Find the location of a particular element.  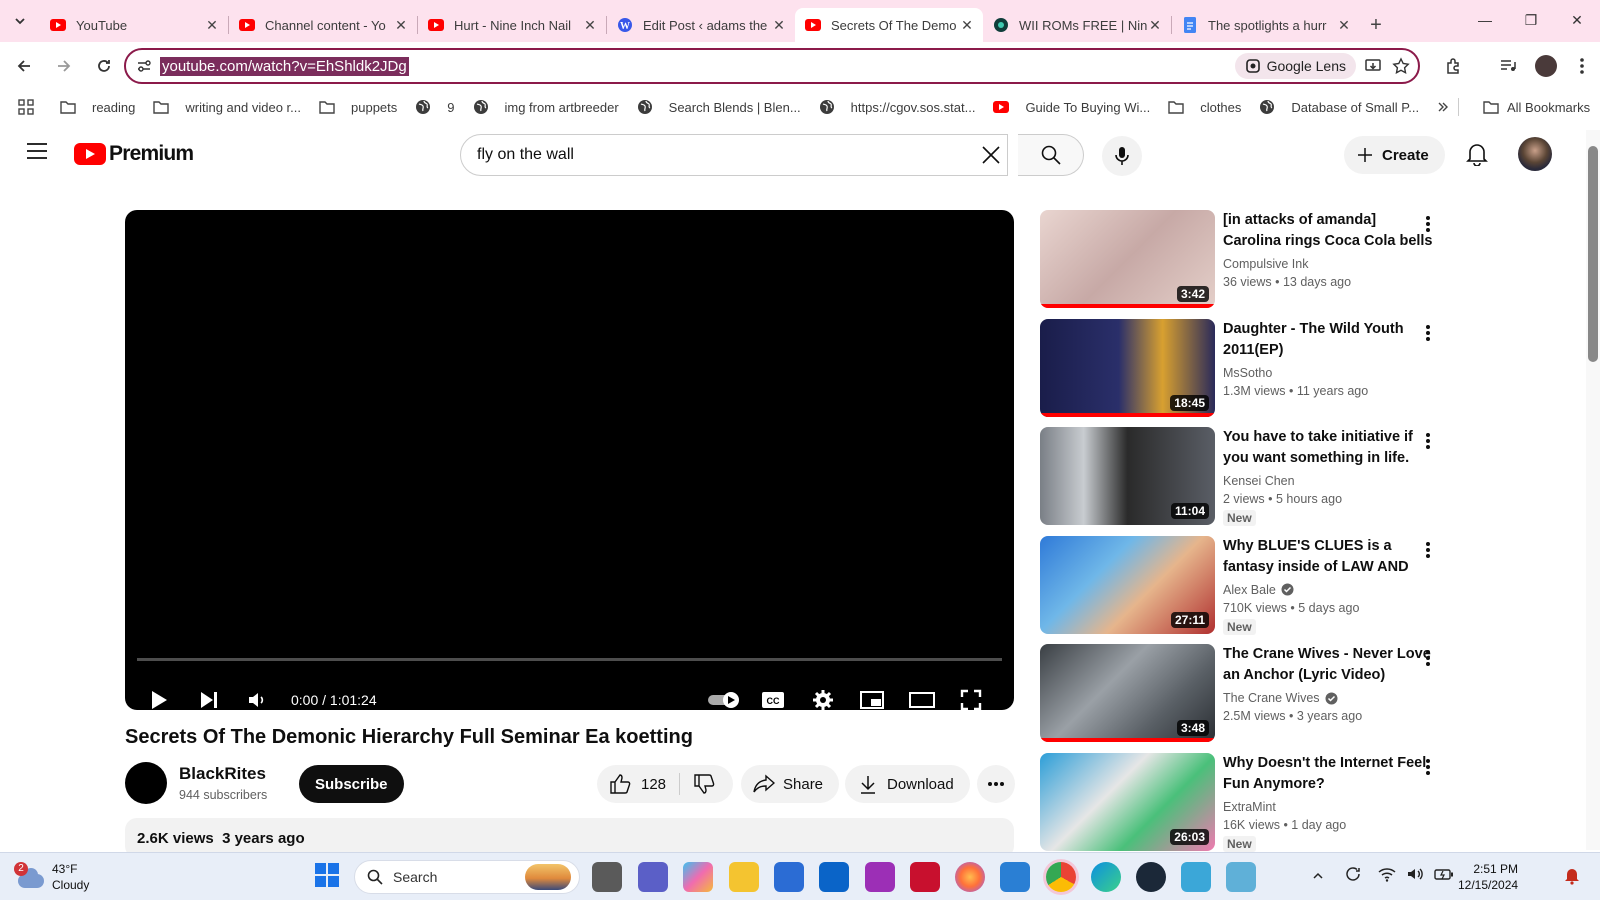

video-thumbnail: 27:11 is located at coordinates (1127, 584).